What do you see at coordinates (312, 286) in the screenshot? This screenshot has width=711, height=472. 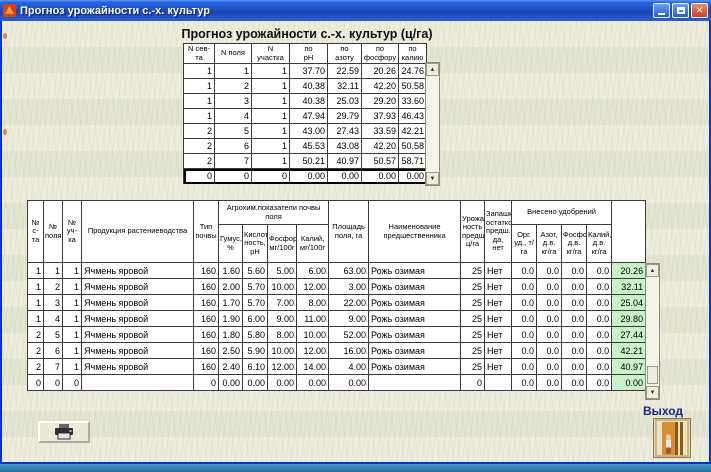 I see `table-cell: 12.00` at bounding box center [312, 286].